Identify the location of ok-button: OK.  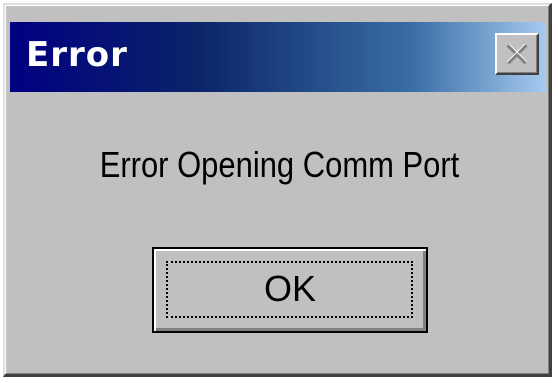
(290, 290).